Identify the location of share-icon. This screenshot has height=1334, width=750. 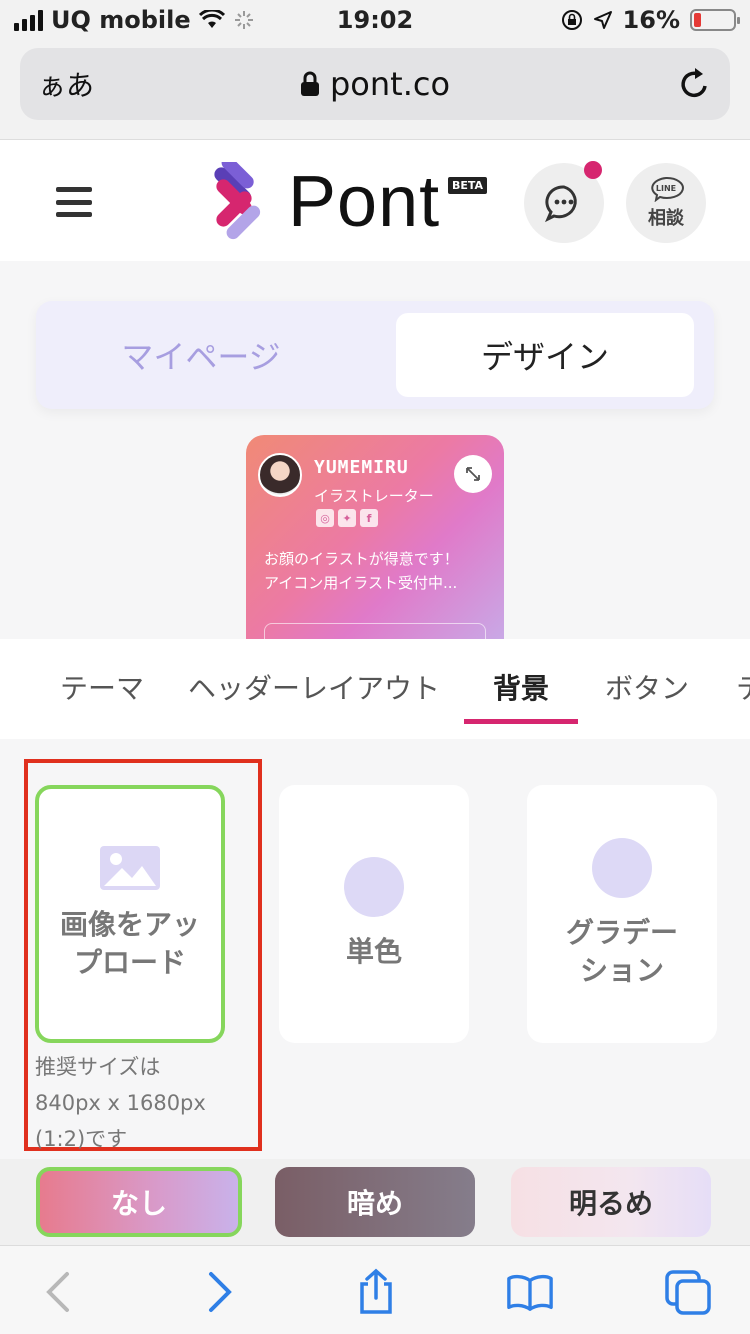
(376, 1291).